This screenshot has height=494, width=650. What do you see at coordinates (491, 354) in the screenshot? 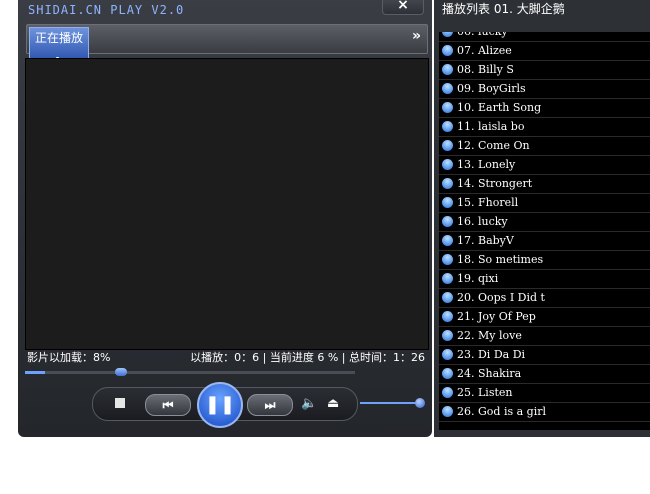
I see `track-title: 23. Di Da Di` at bounding box center [491, 354].